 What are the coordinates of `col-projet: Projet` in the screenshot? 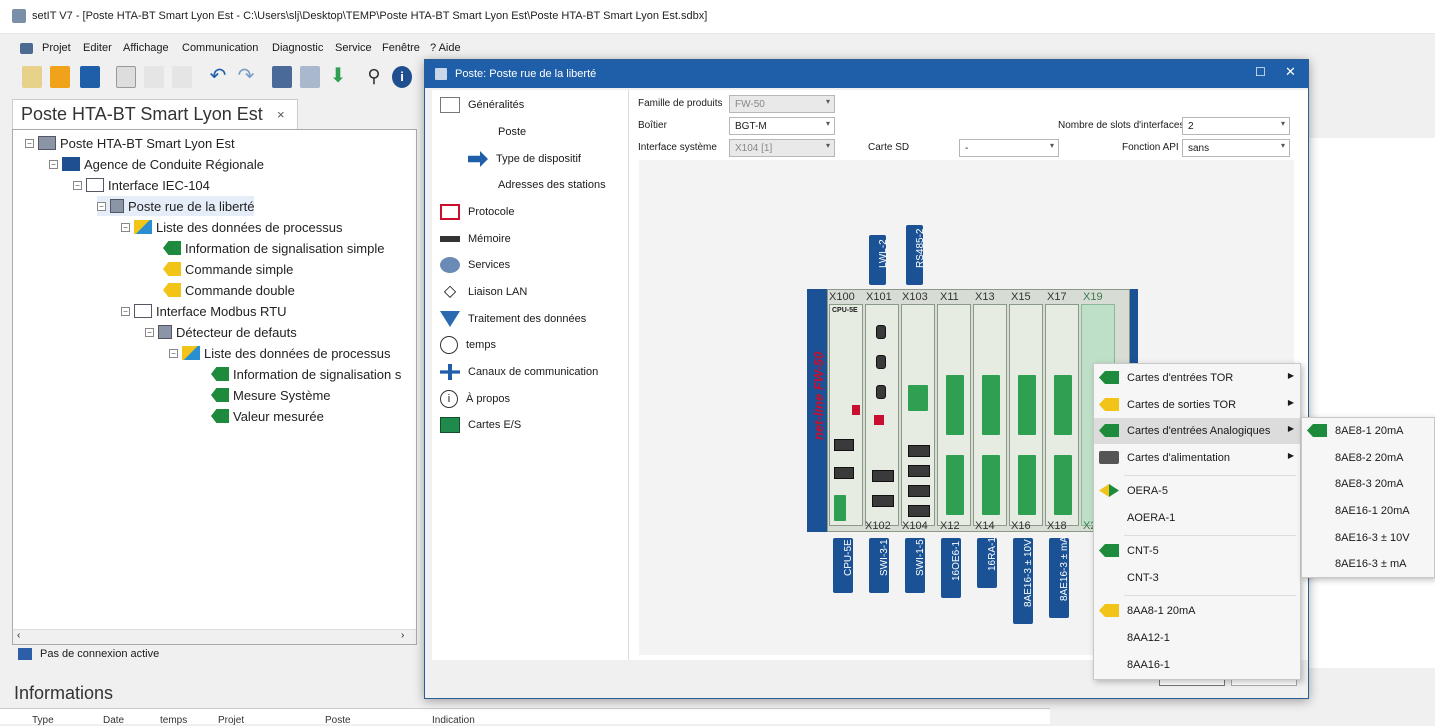 It's located at (231, 720).